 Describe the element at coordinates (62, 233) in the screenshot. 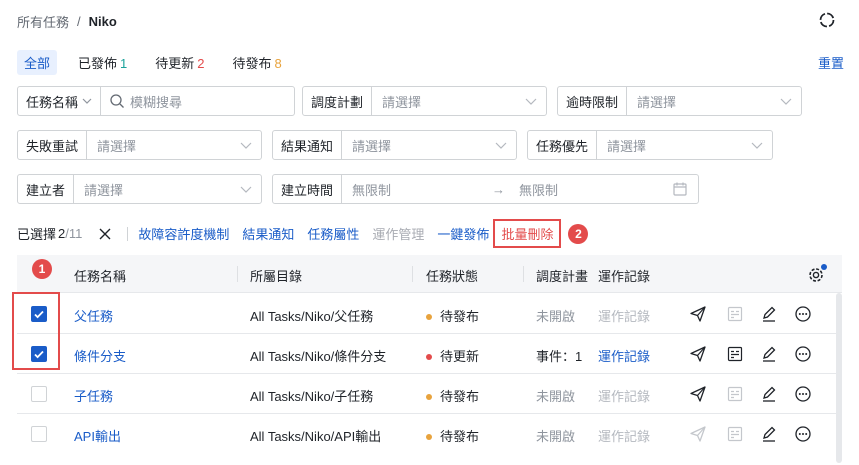

I see `selected-count: 2` at that location.